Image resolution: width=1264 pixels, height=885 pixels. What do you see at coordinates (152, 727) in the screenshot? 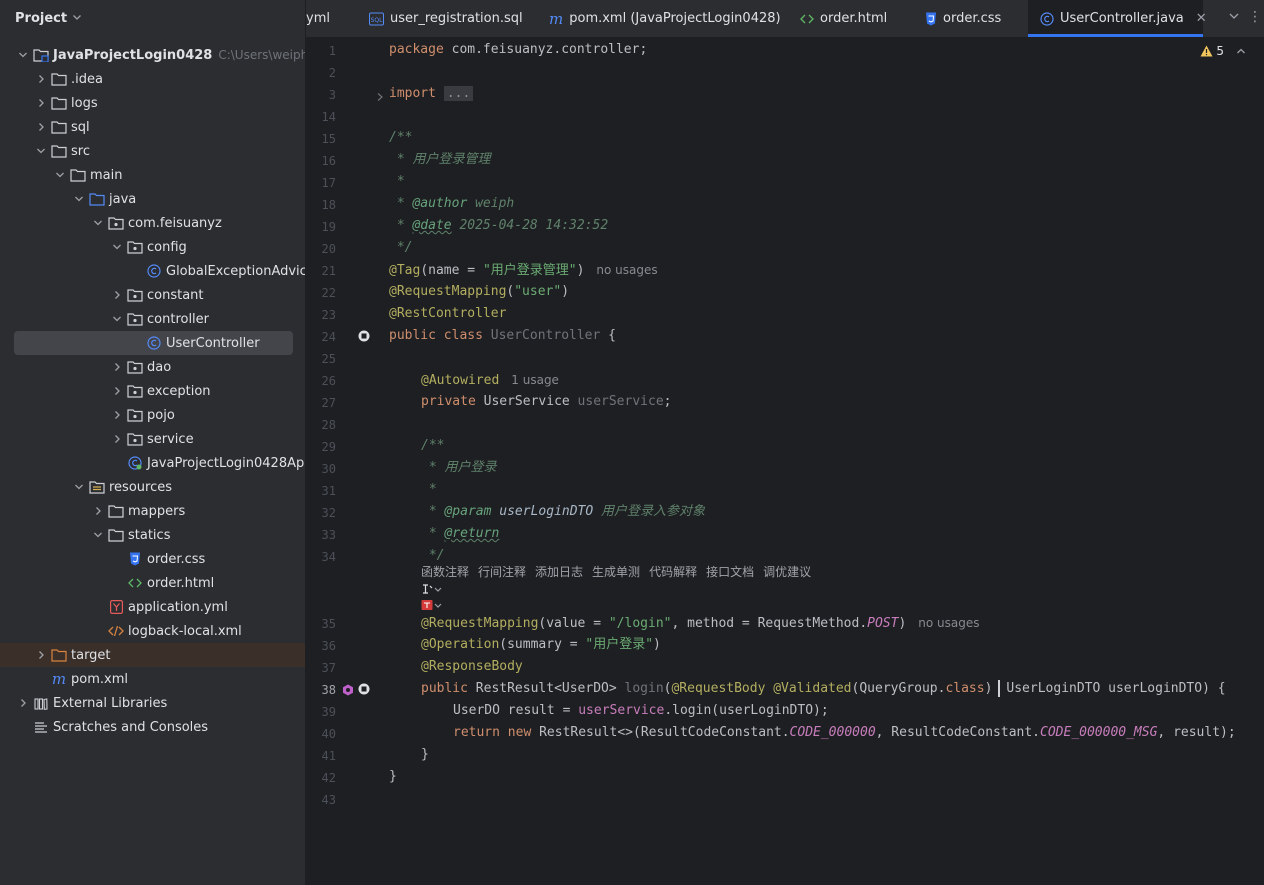
I see `tree-item-scratches: Scratches and Consoles` at bounding box center [152, 727].